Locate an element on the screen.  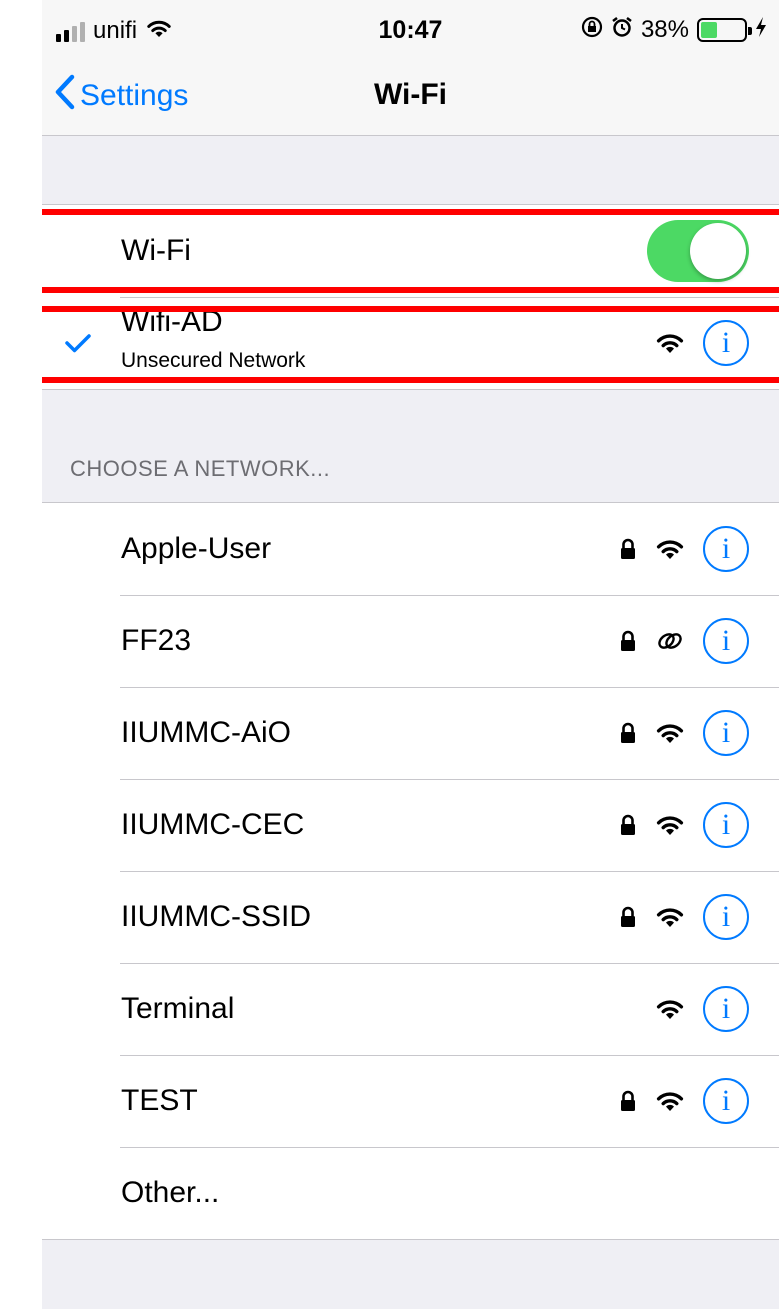
wifi-toggle-switch is located at coordinates (698, 251).